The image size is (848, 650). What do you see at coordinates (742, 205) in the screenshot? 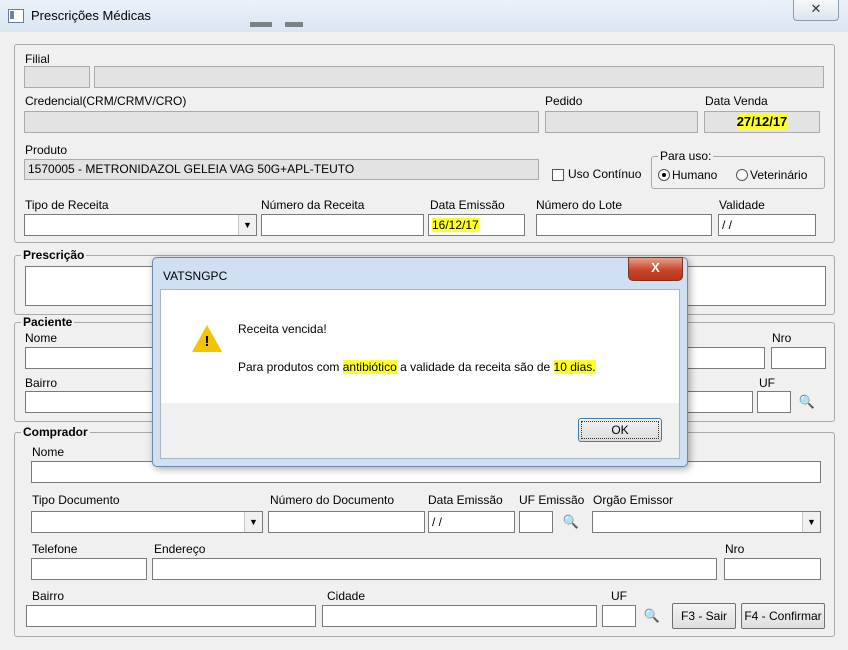
I see `validade-label: Validade` at bounding box center [742, 205].